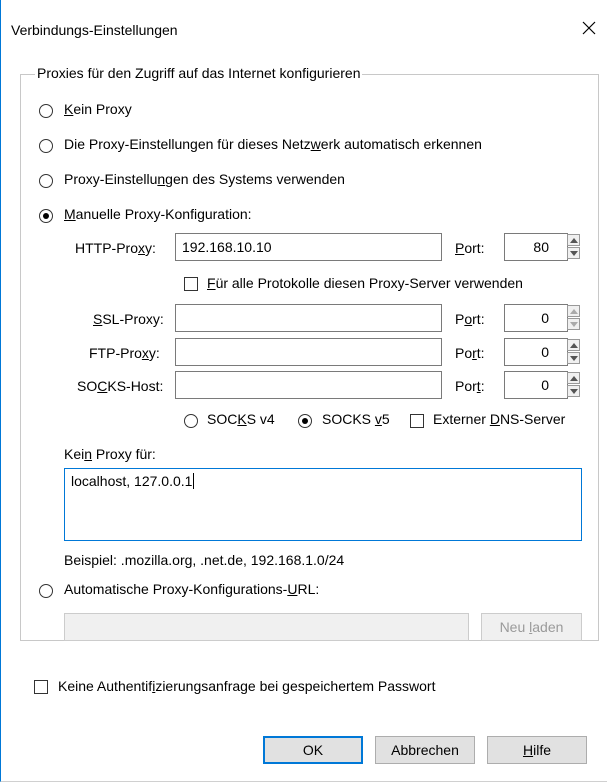  I want to click on radio-system-proxy, so click(46, 181).